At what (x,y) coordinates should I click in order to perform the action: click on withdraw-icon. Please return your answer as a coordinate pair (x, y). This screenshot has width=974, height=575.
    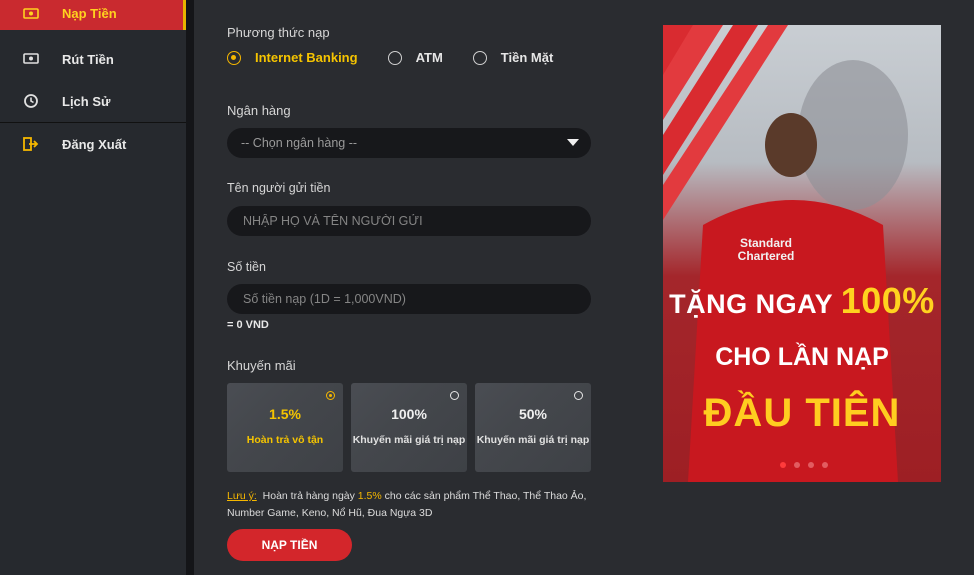
    Looking at the image, I should click on (31, 59).